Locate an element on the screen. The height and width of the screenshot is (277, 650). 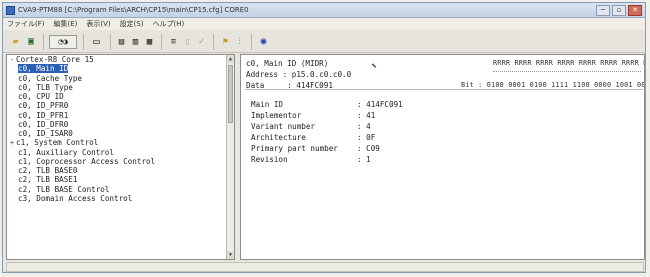
window-icon: ▭ is located at coordinates (96, 42).